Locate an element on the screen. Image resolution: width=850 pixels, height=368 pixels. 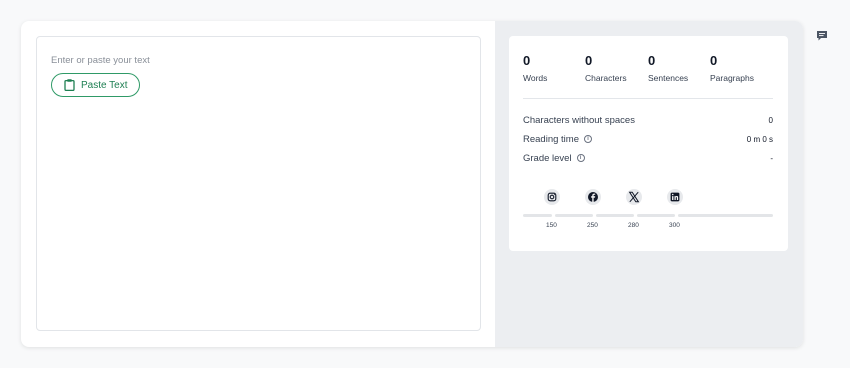
sentences-count: 0 Sentences is located at coordinates (668, 68).